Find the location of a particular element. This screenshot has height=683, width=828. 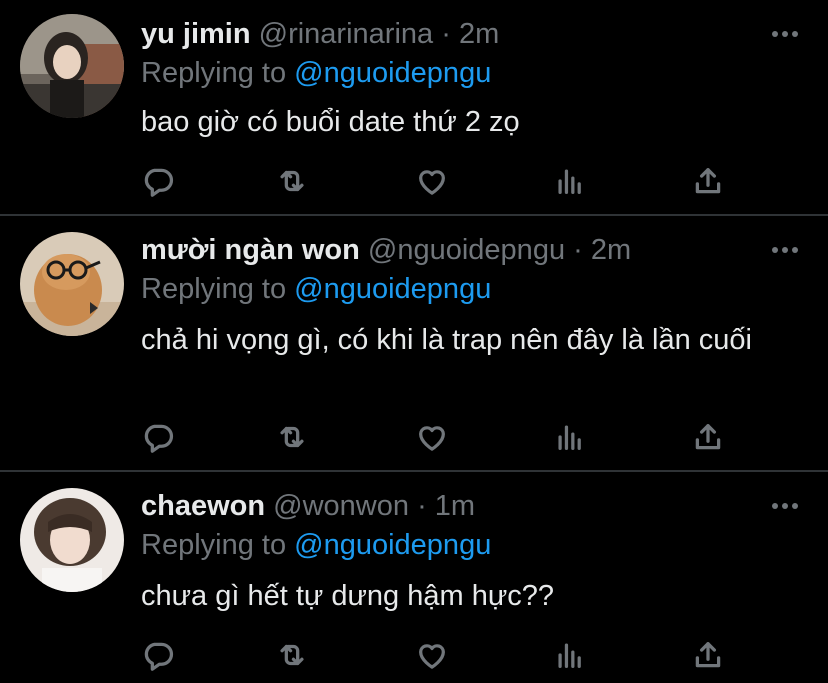

tweet-text: chưa gì hết tự dưng hậm hực?? is located at coordinates (347, 596).